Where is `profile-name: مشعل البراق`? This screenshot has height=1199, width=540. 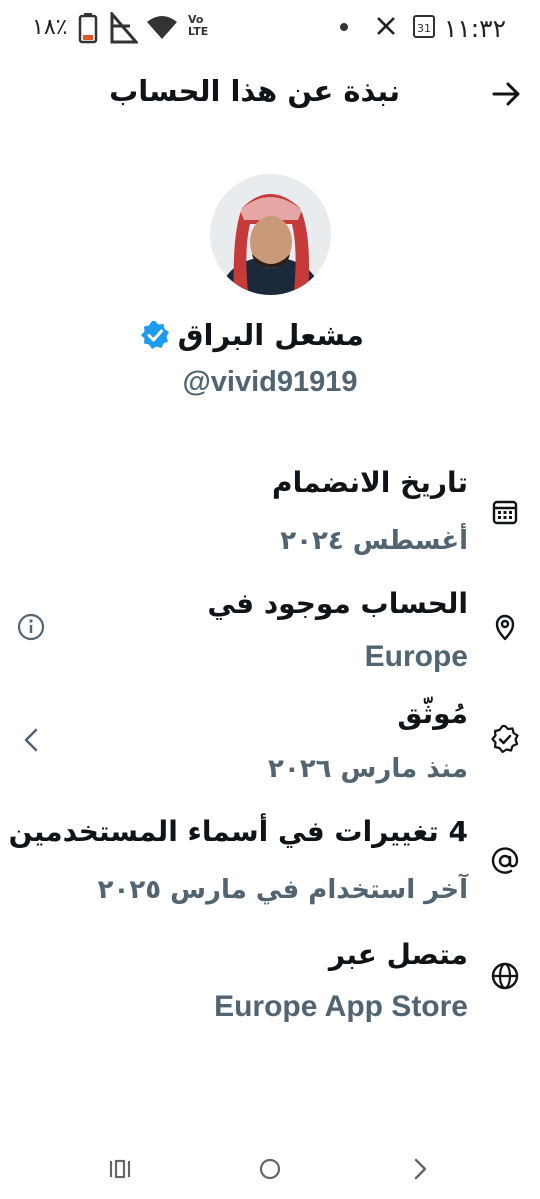
profile-name: مشعل البراق is located at coordinates (270, 335).